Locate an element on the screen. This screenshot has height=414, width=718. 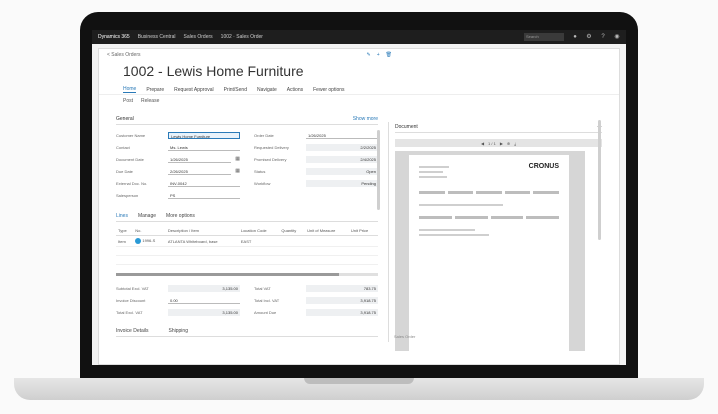
laptop-notch is located at coordinates (359, 381).